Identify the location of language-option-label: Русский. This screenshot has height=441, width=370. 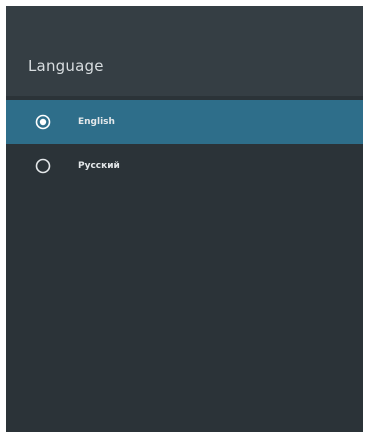
(99, 166).